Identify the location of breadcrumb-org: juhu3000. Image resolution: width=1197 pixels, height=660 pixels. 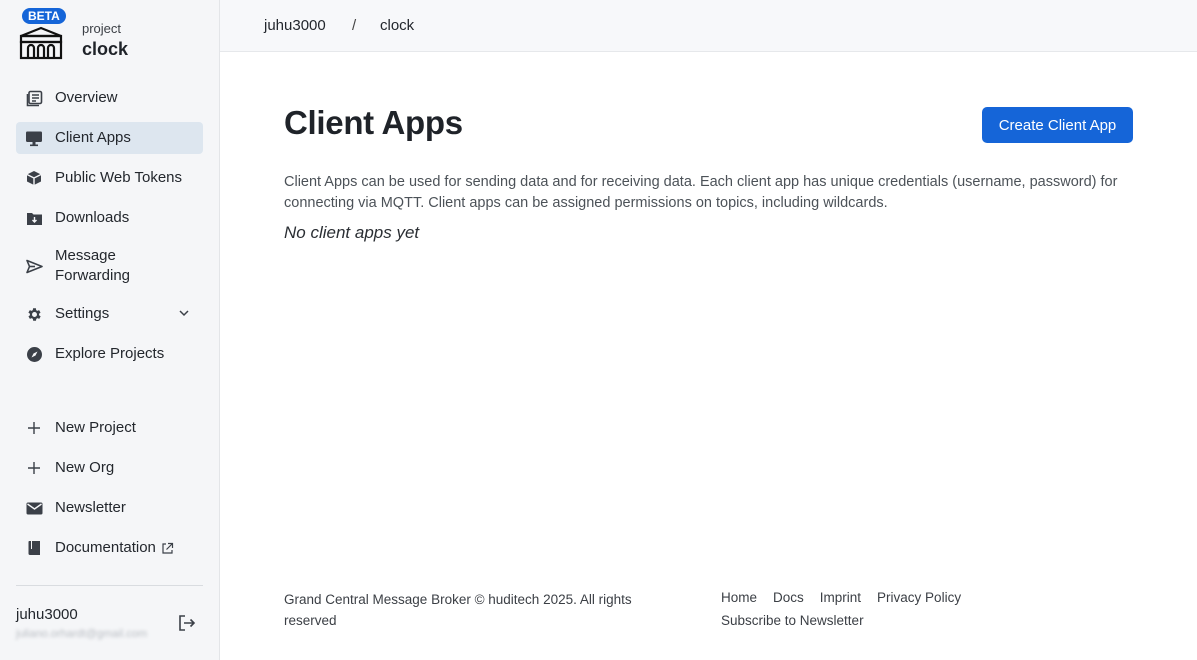
(295, 25).